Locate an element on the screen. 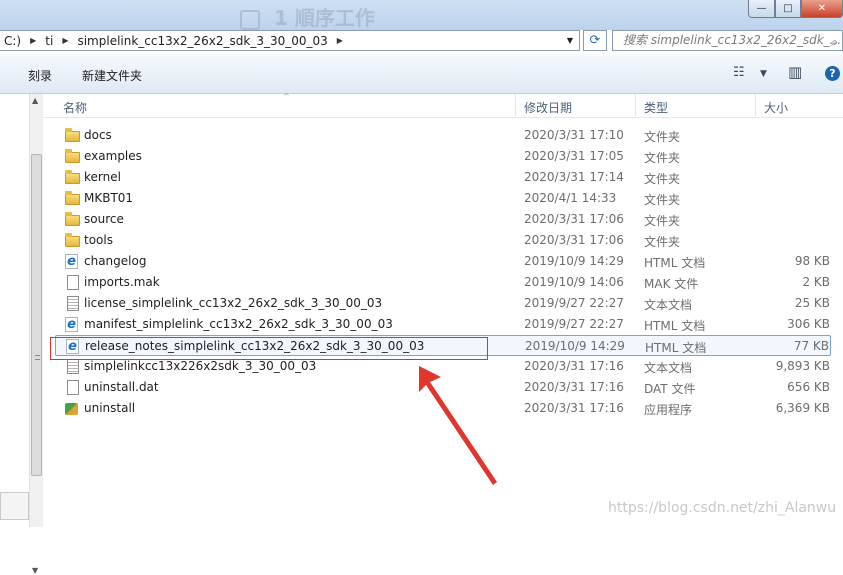 This screenshot has height=575, width=843. file-row: MKBT01 2020/4/1 14:33 文件夹 is located at coordinates (443, 198).